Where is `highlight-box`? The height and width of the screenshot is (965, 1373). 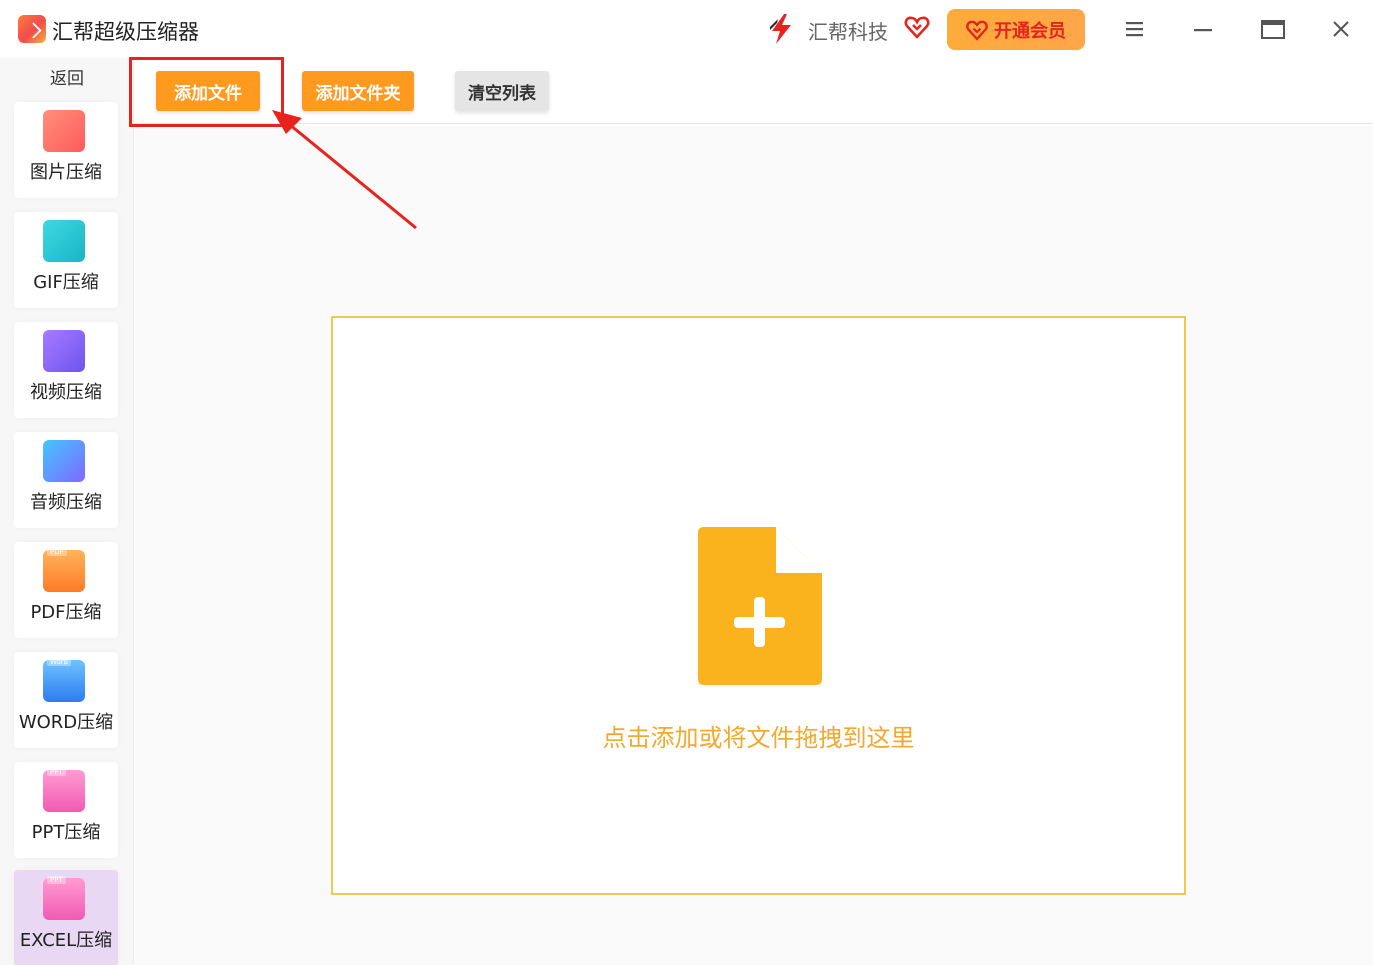 highlight-box is located at coordinates (206, 92).